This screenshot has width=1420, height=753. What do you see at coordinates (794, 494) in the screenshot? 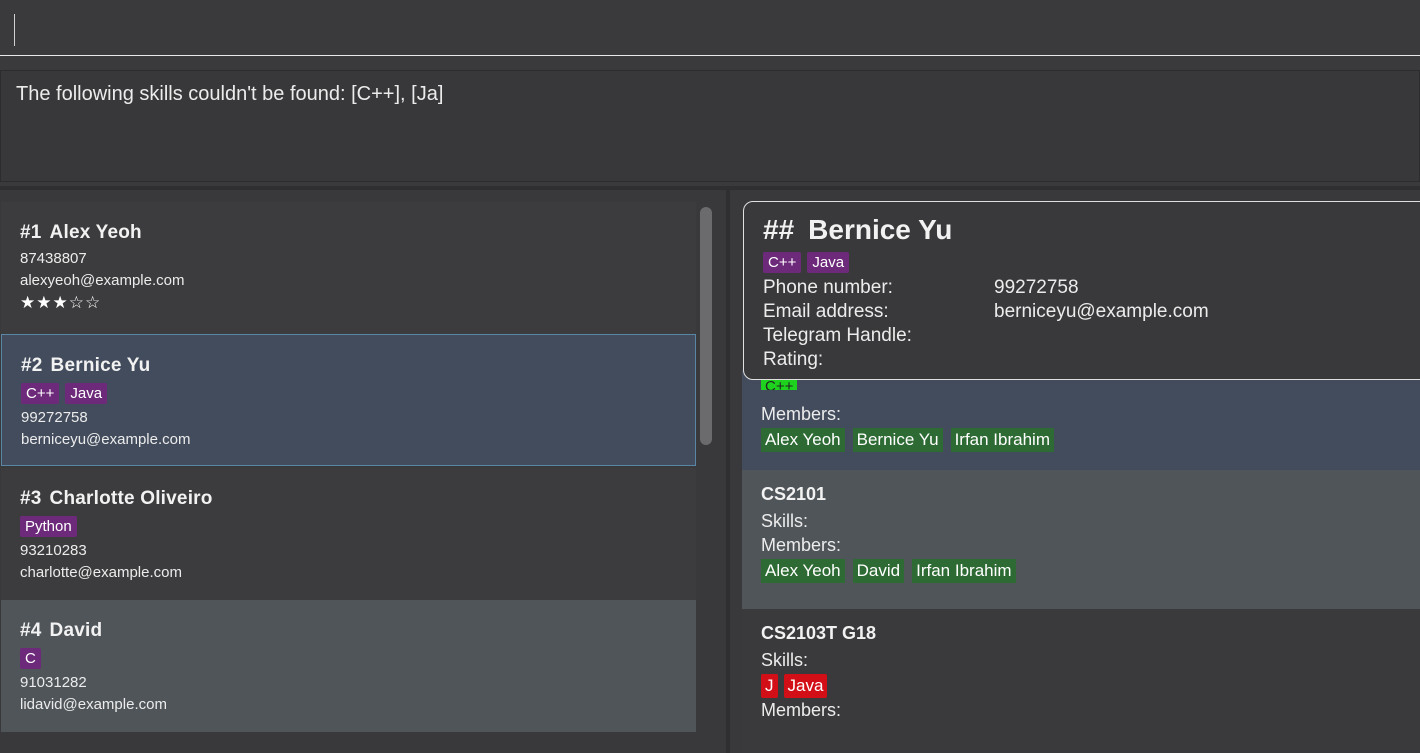
I see `group-name: CS2101` at bounding box center [794, 494].